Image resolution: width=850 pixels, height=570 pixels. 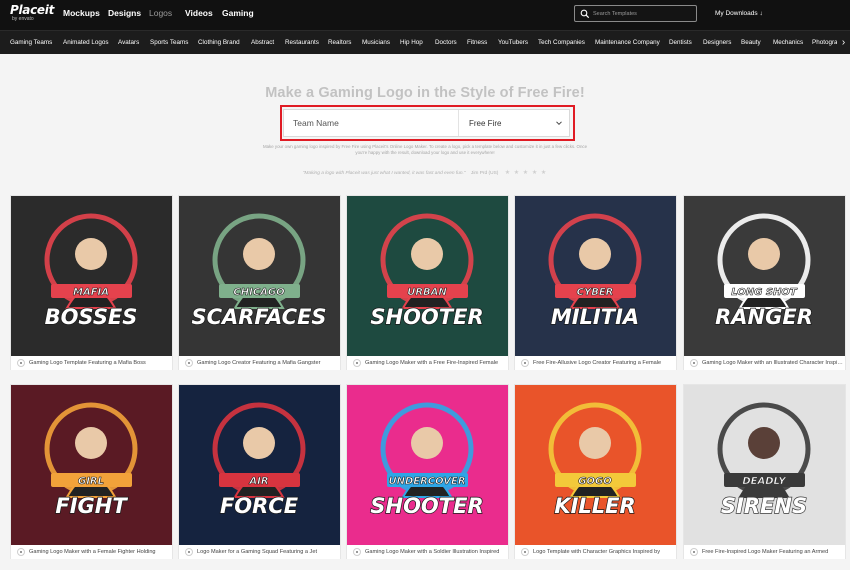 I want to click on category-item: Clothing Brand, so click(x=219, y=42).